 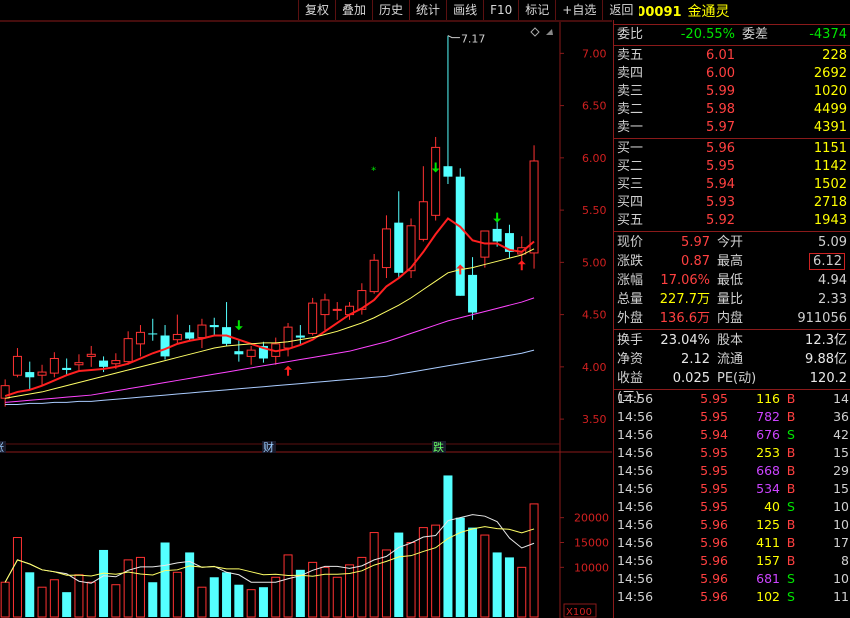 What do you see at coordinates (428, 10) in the screenshot?
I see `toolbar-button-3: 统计` at bounding box center [428, 10].